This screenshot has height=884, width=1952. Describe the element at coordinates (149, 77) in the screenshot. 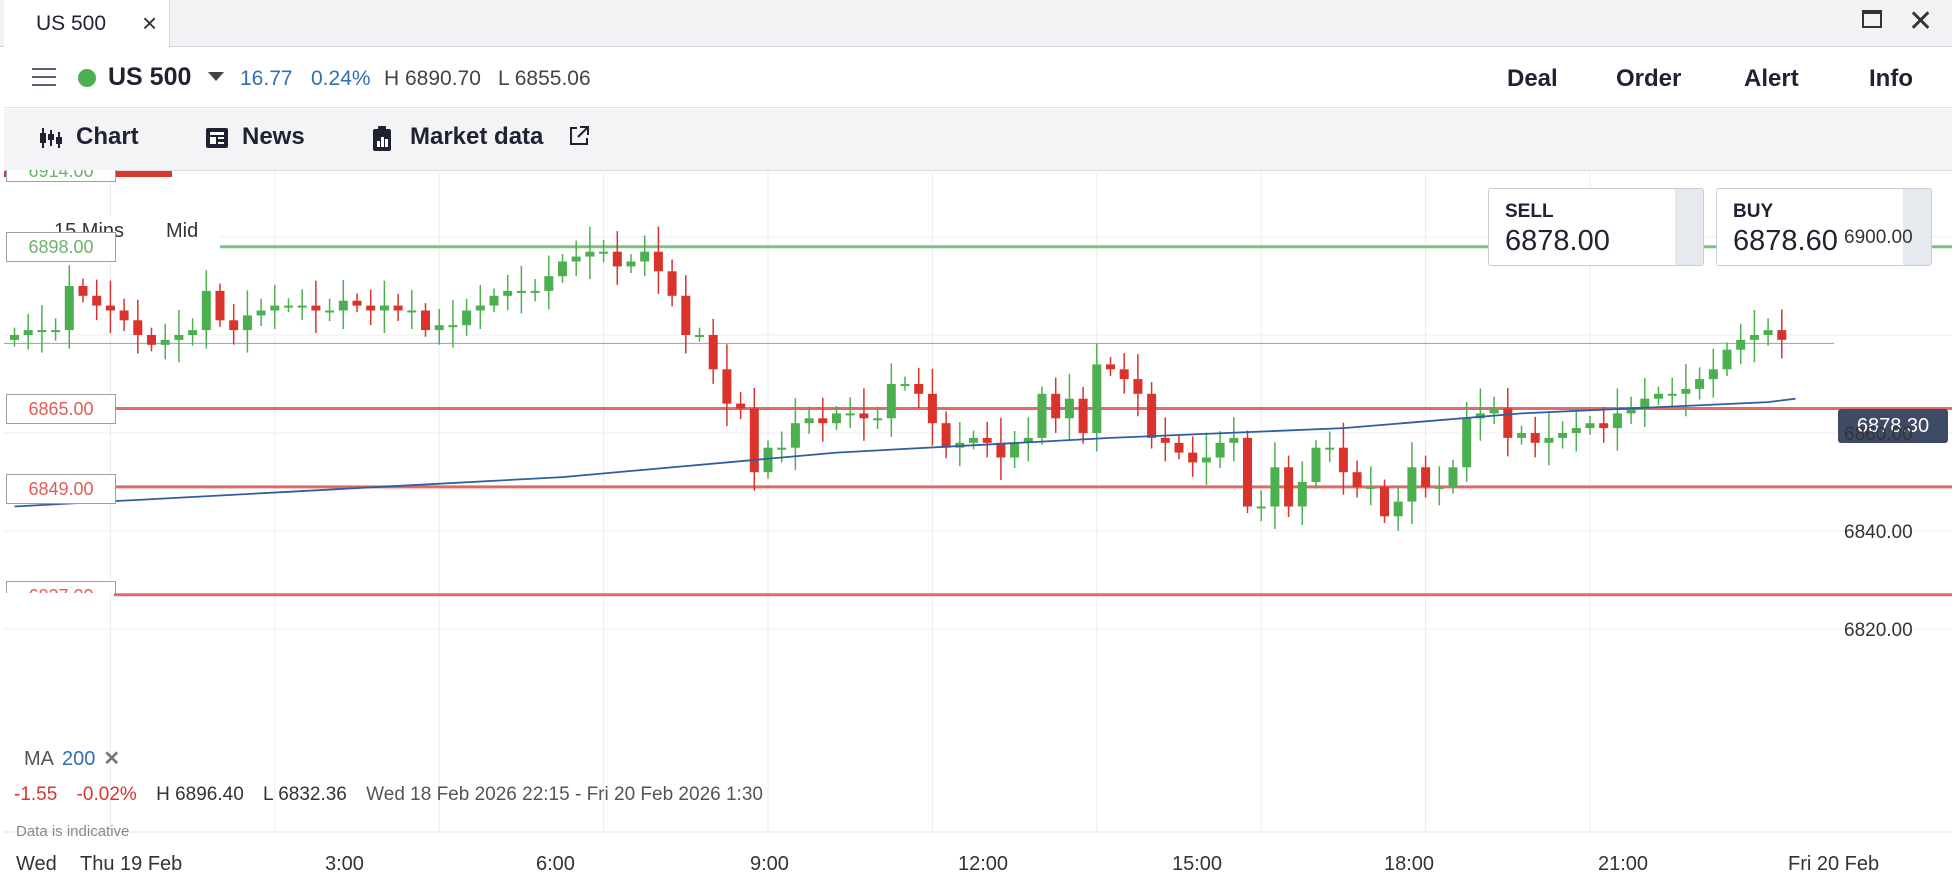

I see `instrument-name: US 500` at that location.